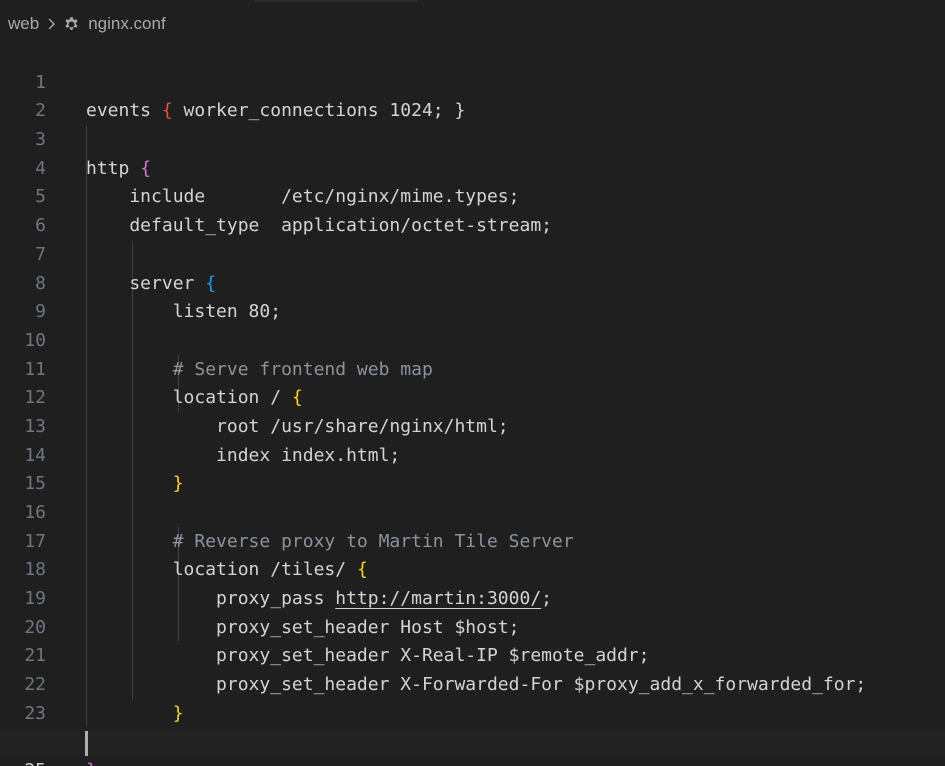 This screenshot has height=766, width=945. Describe the element at coordinates (52, 24) in the screenshot. I see `chevron-right-icon` at that location.